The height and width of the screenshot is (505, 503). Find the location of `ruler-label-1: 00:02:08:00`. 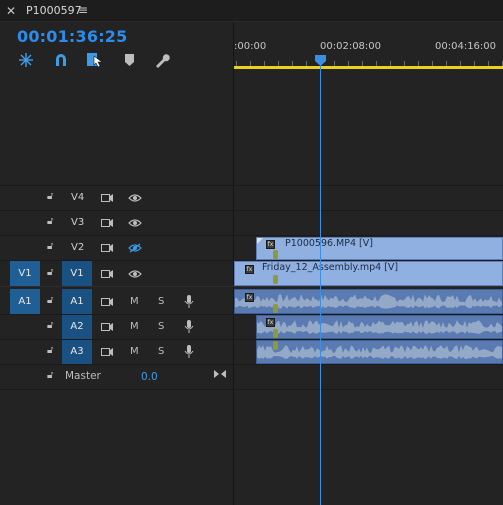

ruler-label-1: 00:02:08:00 is located at coordinates (351, 46).